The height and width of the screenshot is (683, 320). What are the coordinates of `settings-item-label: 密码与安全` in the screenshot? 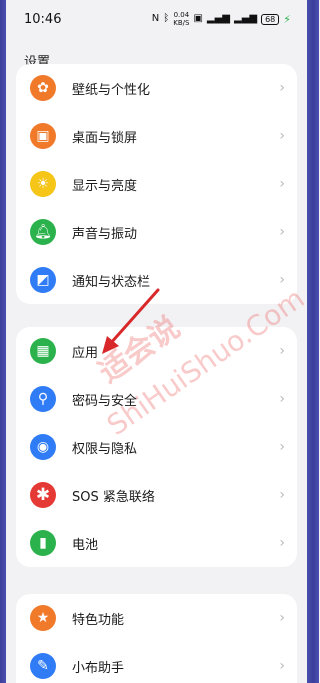 It's located at (105, 401).